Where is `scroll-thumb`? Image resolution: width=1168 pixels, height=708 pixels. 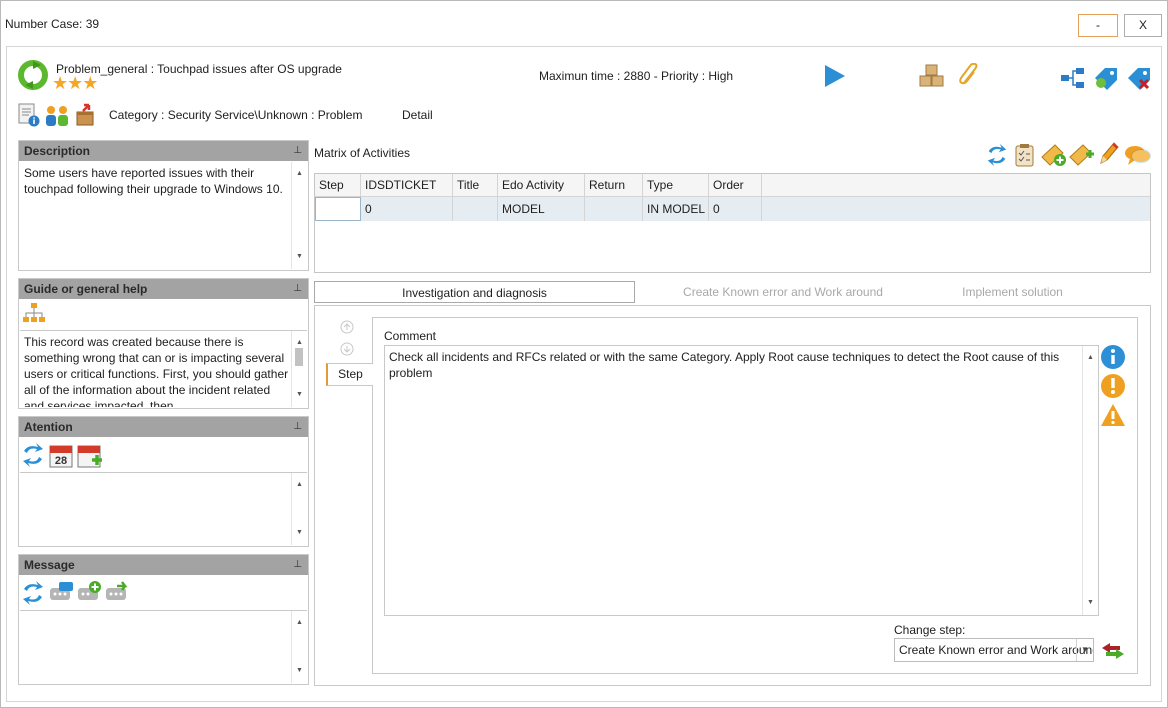
scroll-thumb is located at coordinates (299, 357).